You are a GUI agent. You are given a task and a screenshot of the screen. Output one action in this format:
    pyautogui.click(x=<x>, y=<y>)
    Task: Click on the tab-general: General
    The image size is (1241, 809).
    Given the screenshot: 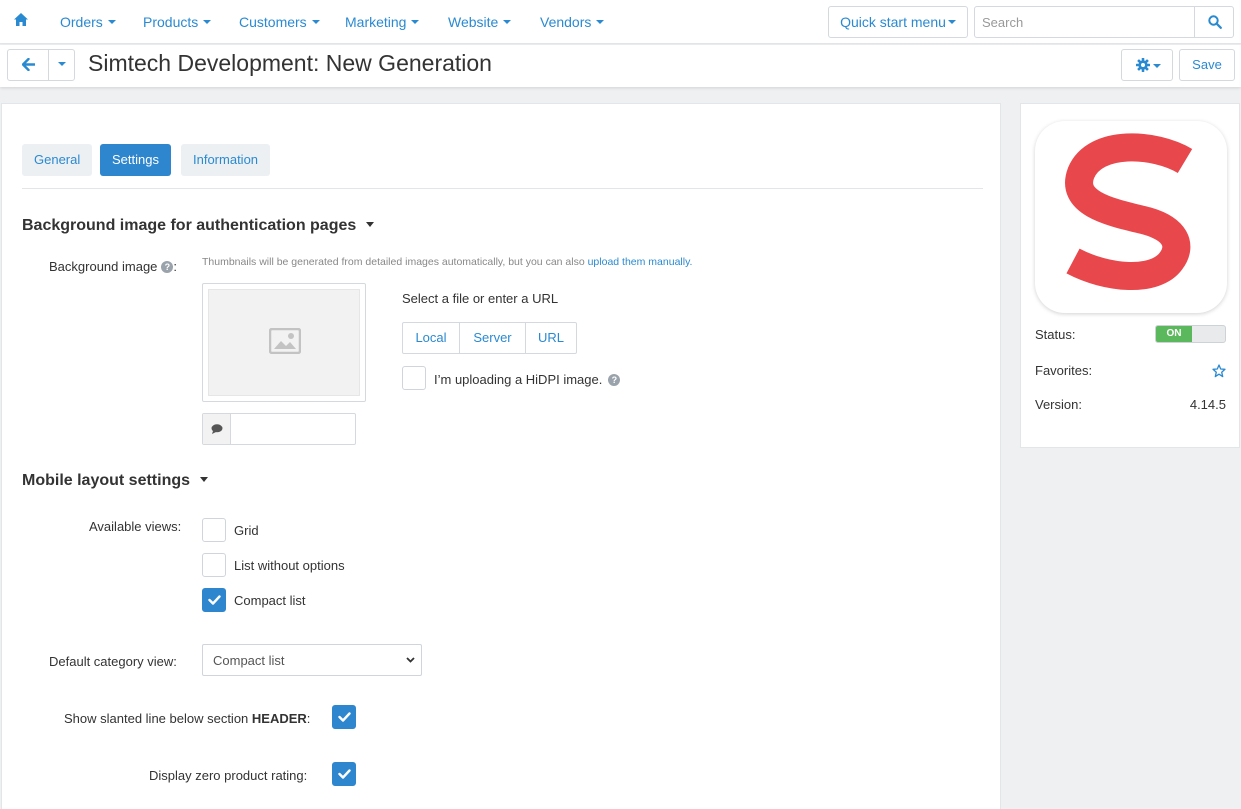 What is the action you would take?
    pyautogui.click(x=57, y=160)
    